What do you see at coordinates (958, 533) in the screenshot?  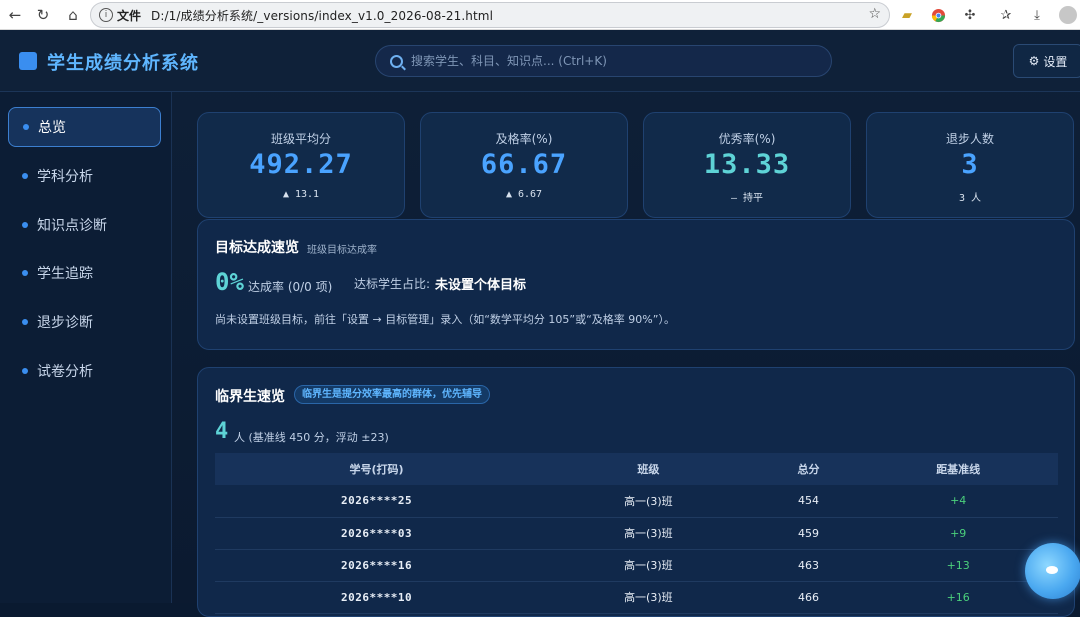 I see `distance-cell: +9` at bounding box center [958, 533].